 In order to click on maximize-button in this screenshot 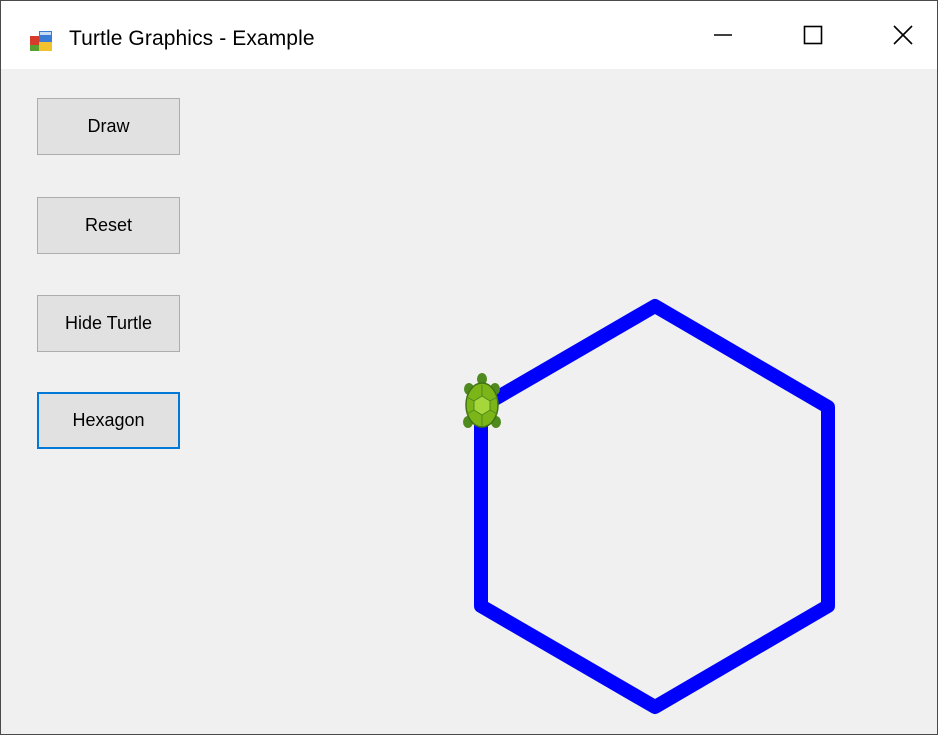, I will do `click(813, 35)`.